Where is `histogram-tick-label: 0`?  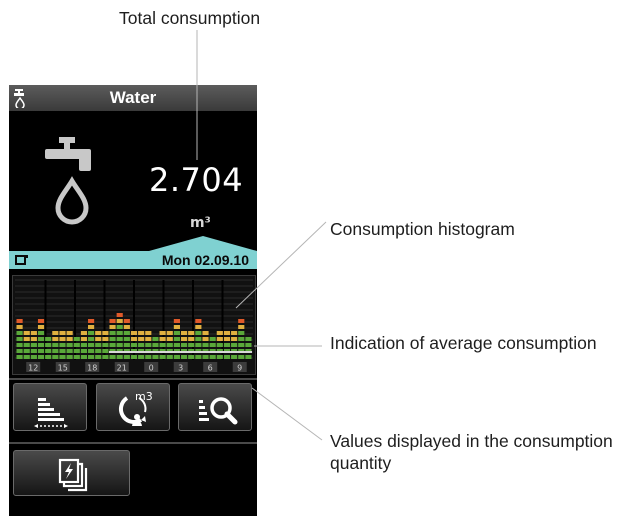
histogram-tick-label: 0 is located at coordinates (151, 368).